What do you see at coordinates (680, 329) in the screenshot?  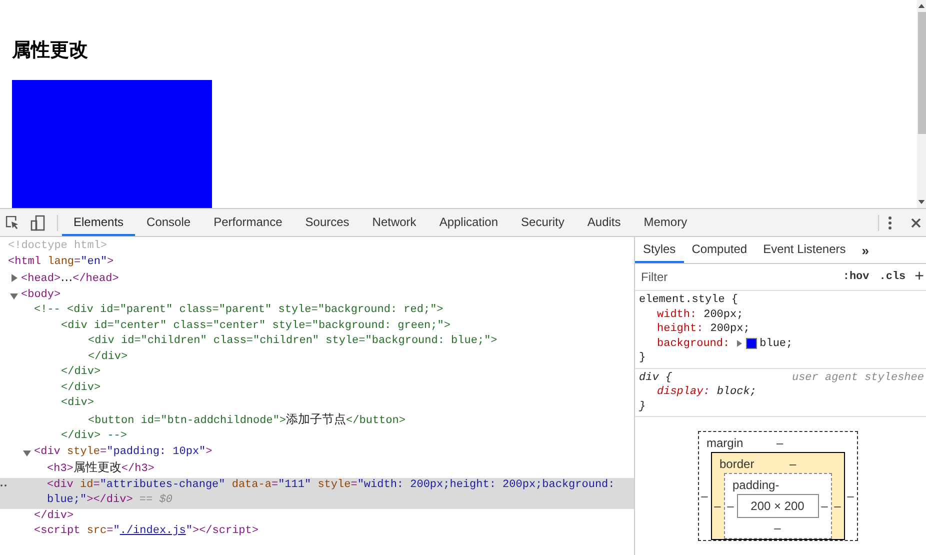 I see `css-property: height:` at bounding box center [680, 329].